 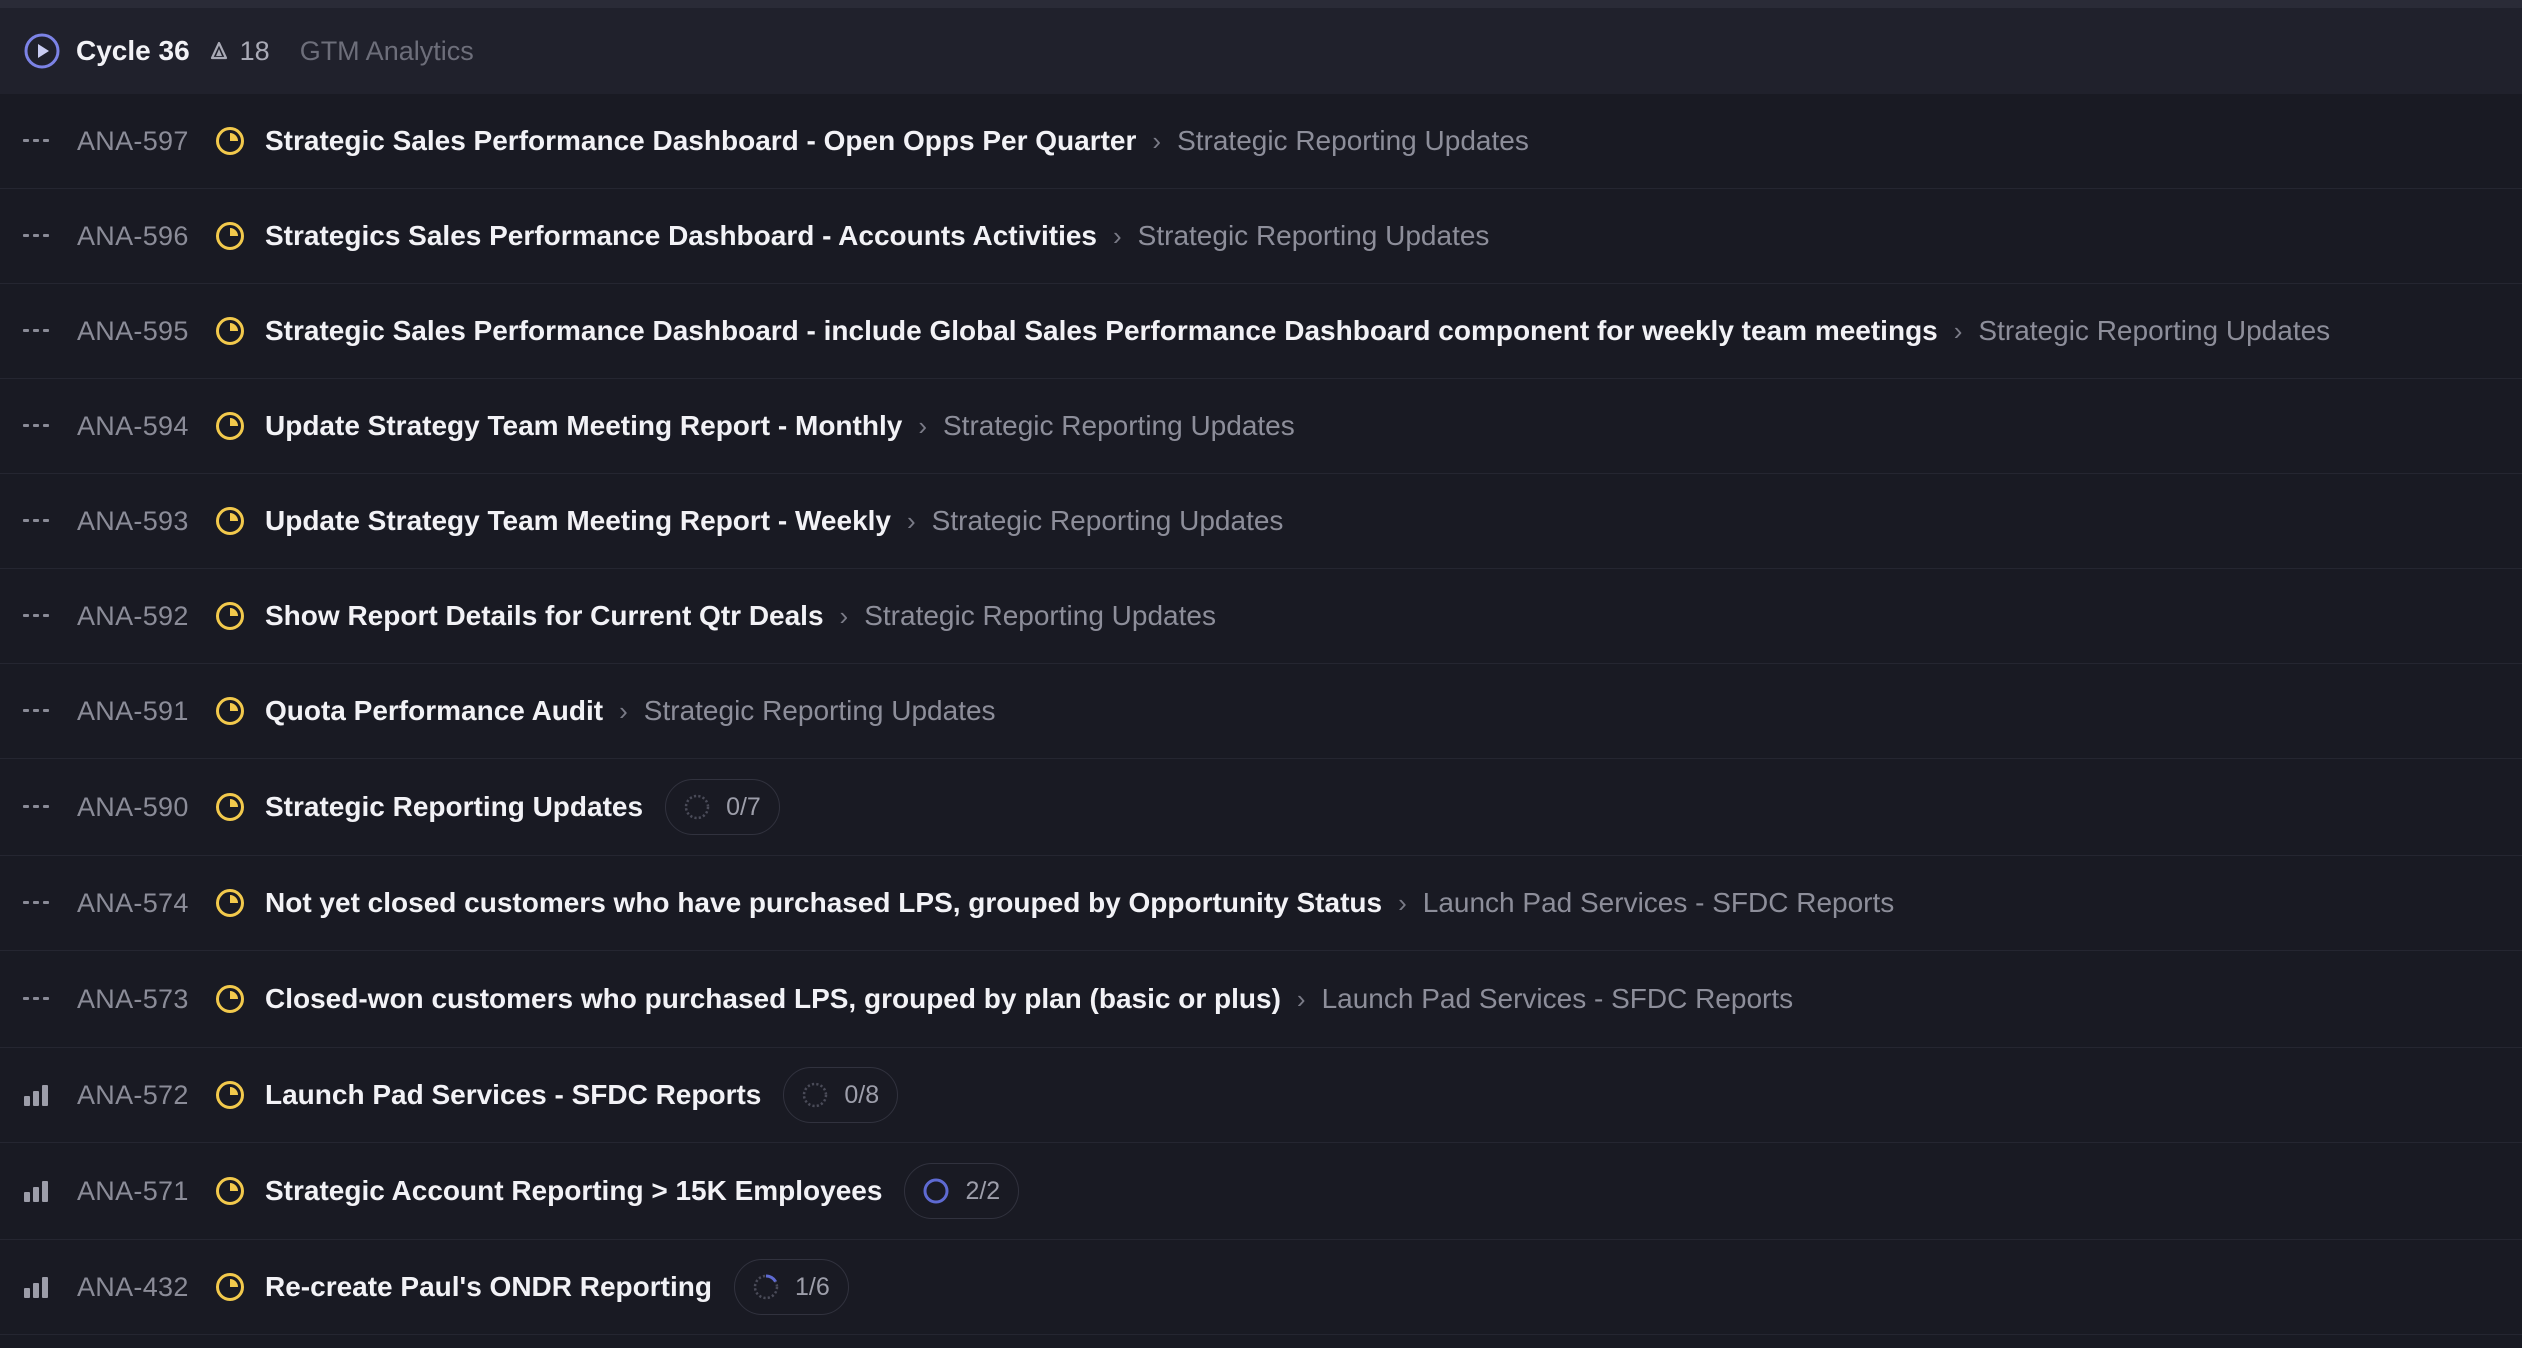 What do you see at coordinates (434, 711) in the screenshot?
I see `issue-title: Quota Performance Audit` at bounding box center [434, 711].